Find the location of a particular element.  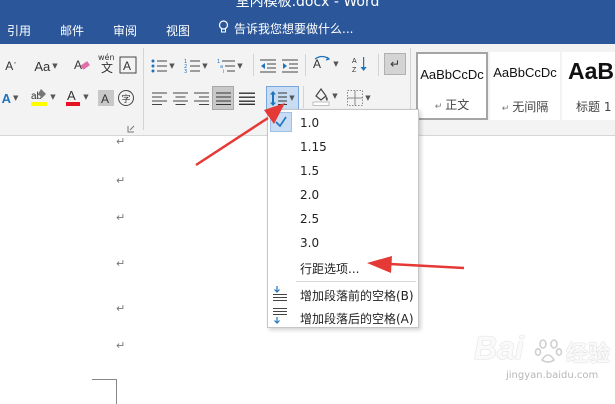

watermark-brand-tail: 经验 is located at coordinates (588, 354).